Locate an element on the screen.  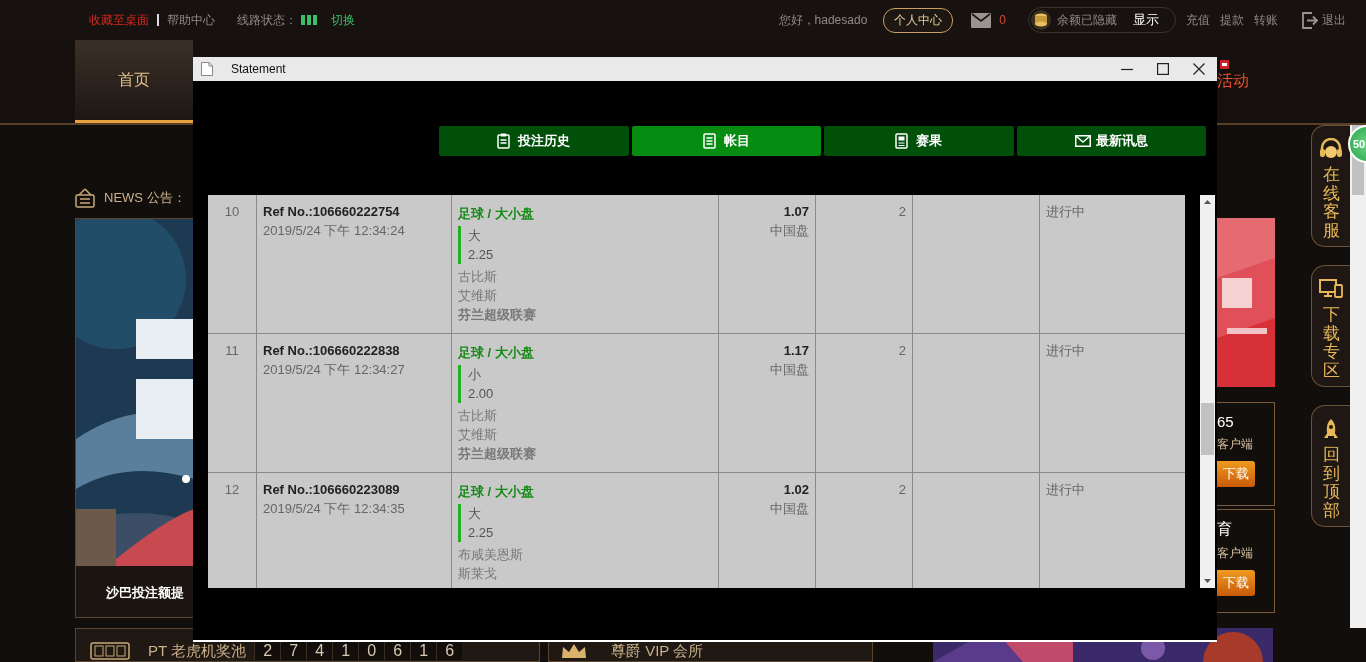
slot-machine-icon is located at coordinates (110, 651).